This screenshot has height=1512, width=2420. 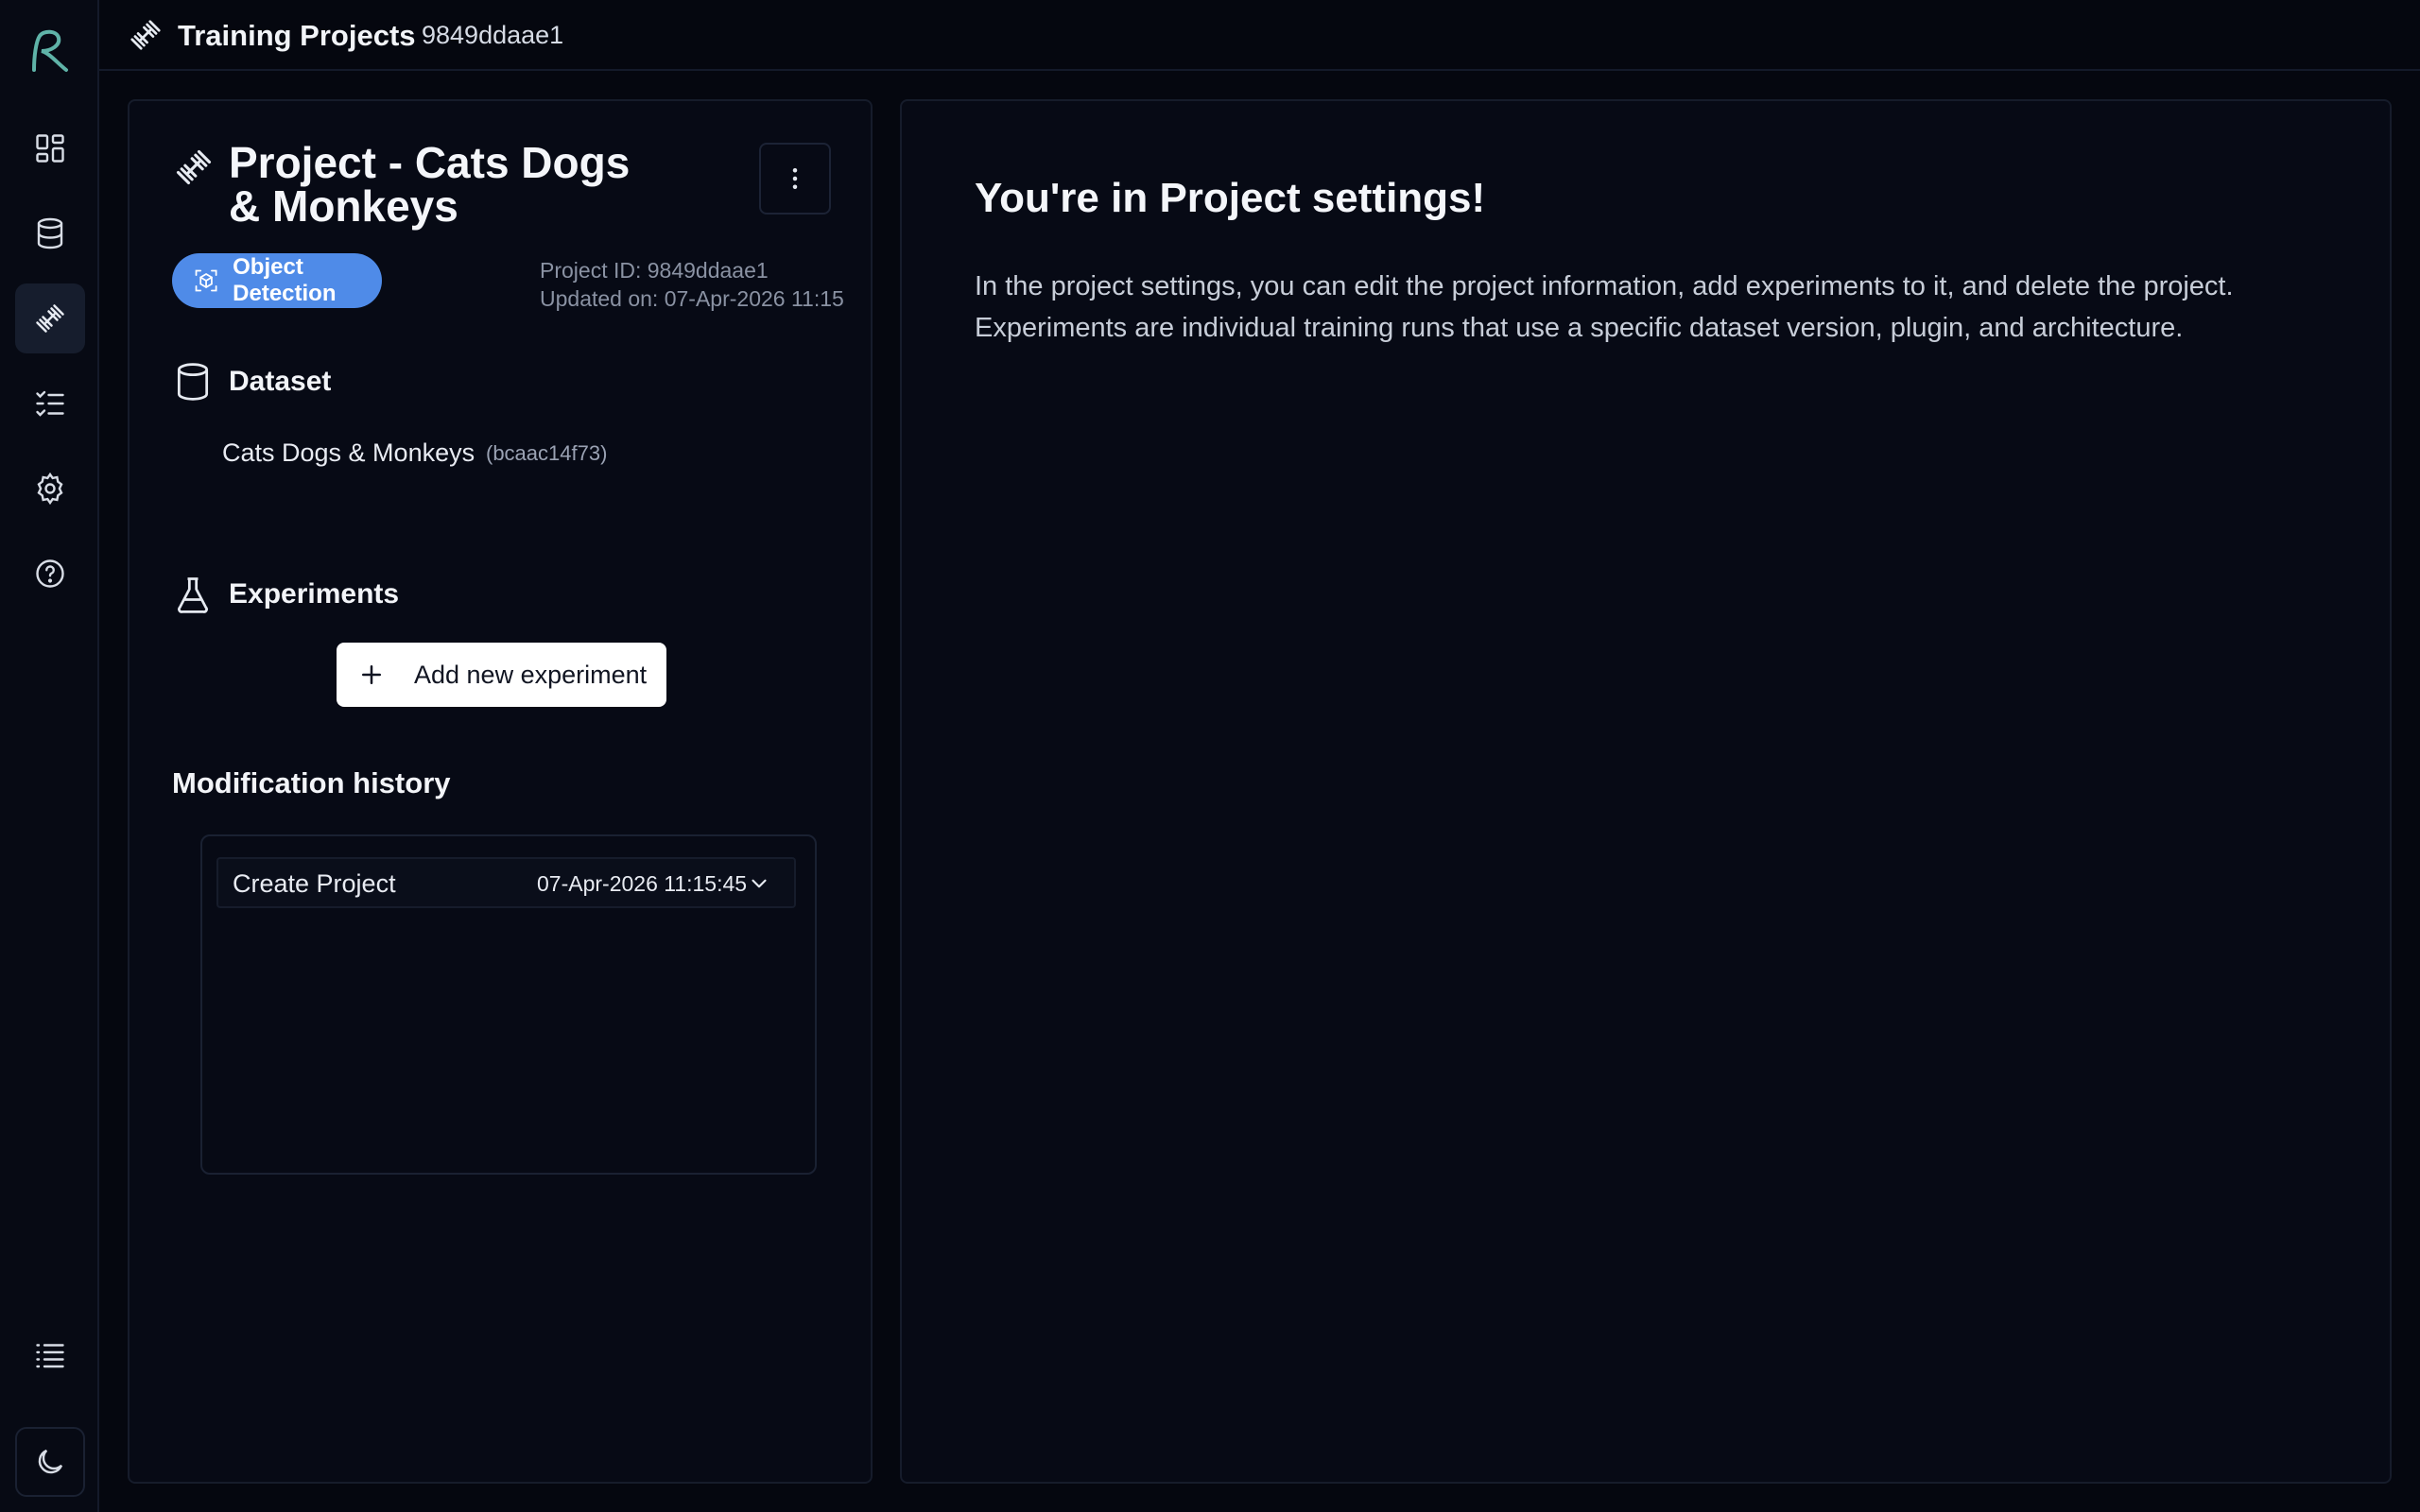 I want to click on moon-icon, so click(x=50, y=1461).